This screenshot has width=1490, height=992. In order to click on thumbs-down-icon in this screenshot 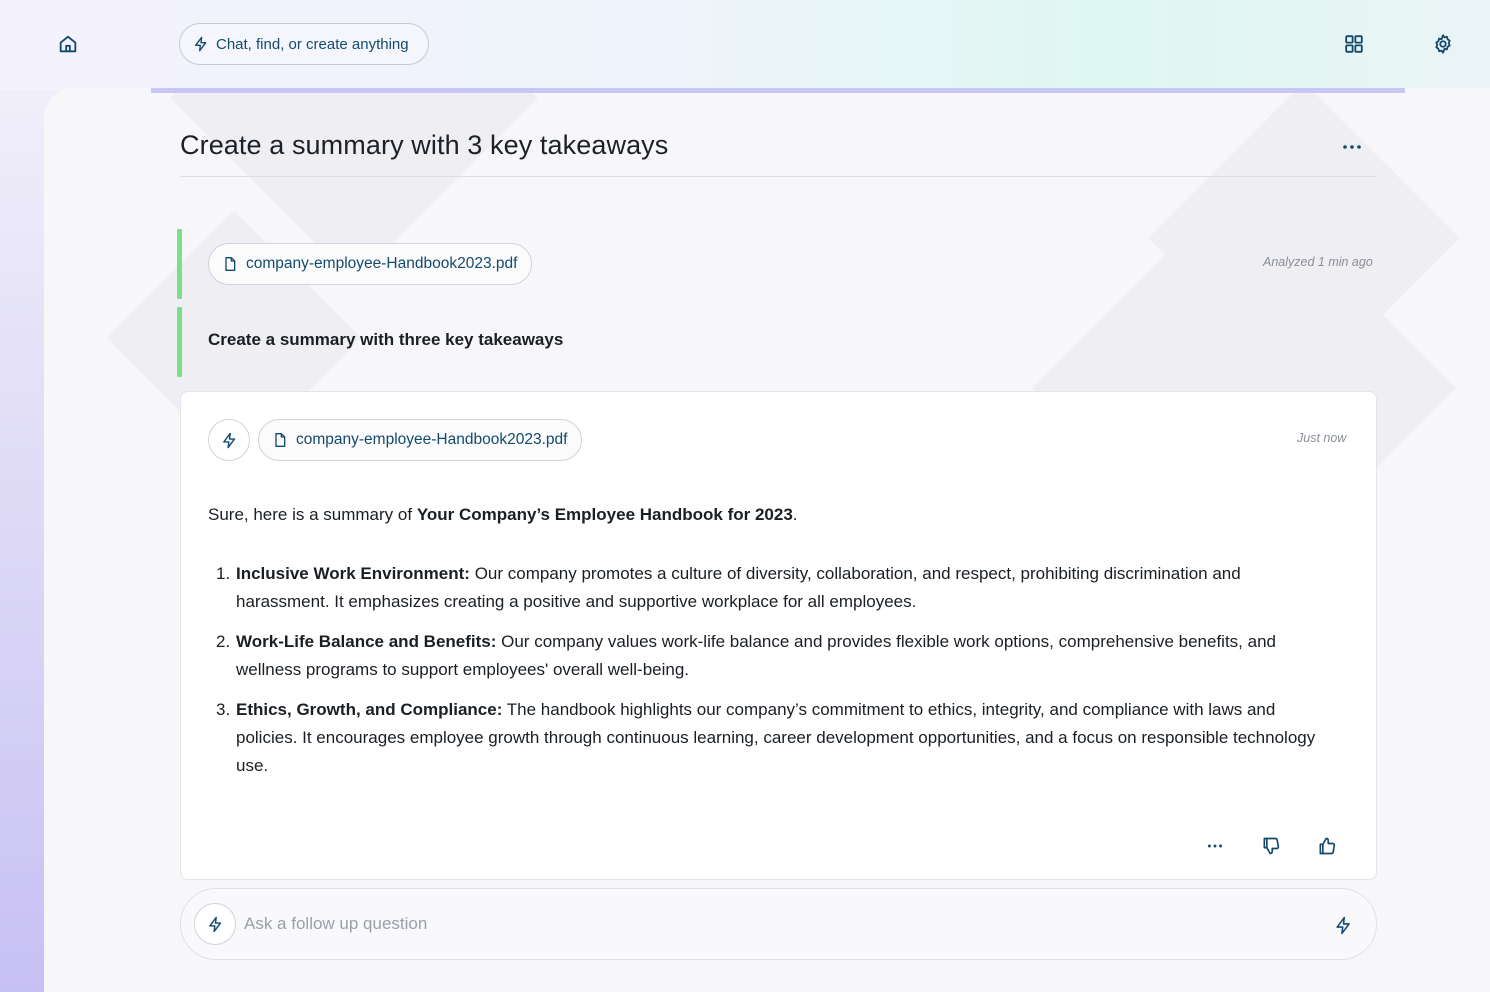, I will do `click(1271, 846)`.